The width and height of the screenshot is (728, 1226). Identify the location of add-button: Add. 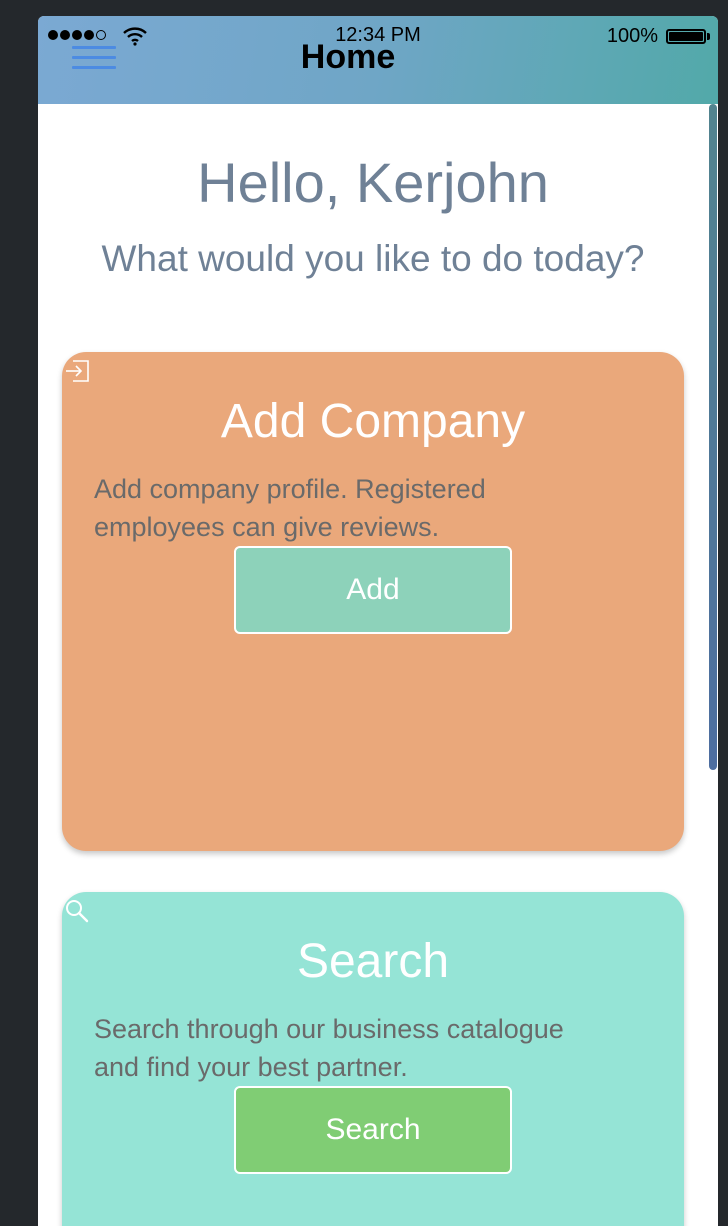
(373, 590).